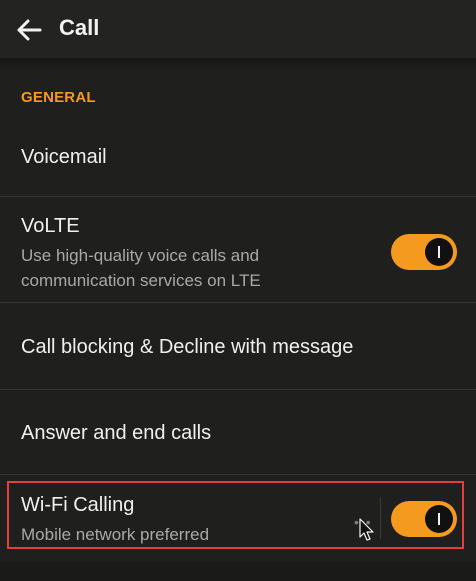 The image size is (476, 581). What do you see at coordinates (366, 529) in the screenshot?
I see `mouse-pointer-icon` at bounding box center [366, 529].